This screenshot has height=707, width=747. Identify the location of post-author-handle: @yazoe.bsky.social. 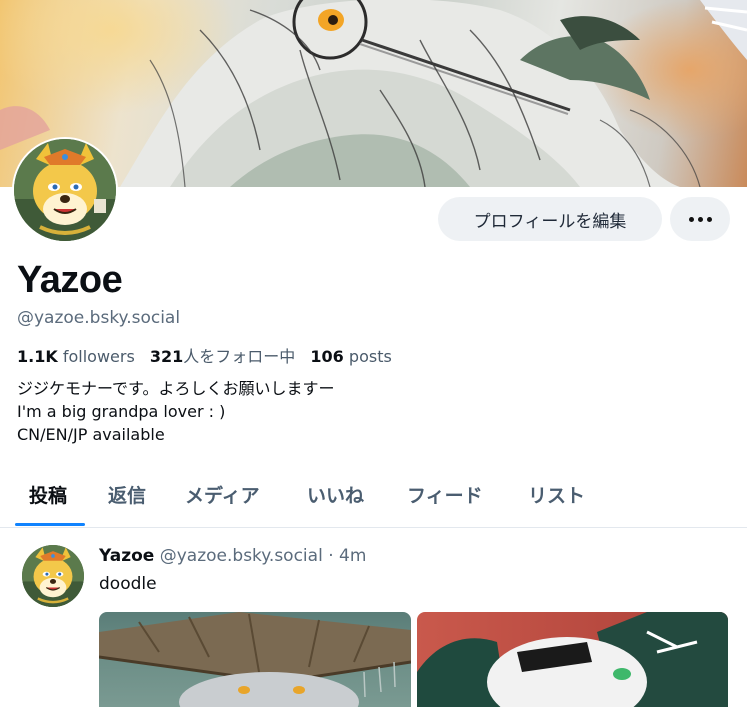
(241, 556).